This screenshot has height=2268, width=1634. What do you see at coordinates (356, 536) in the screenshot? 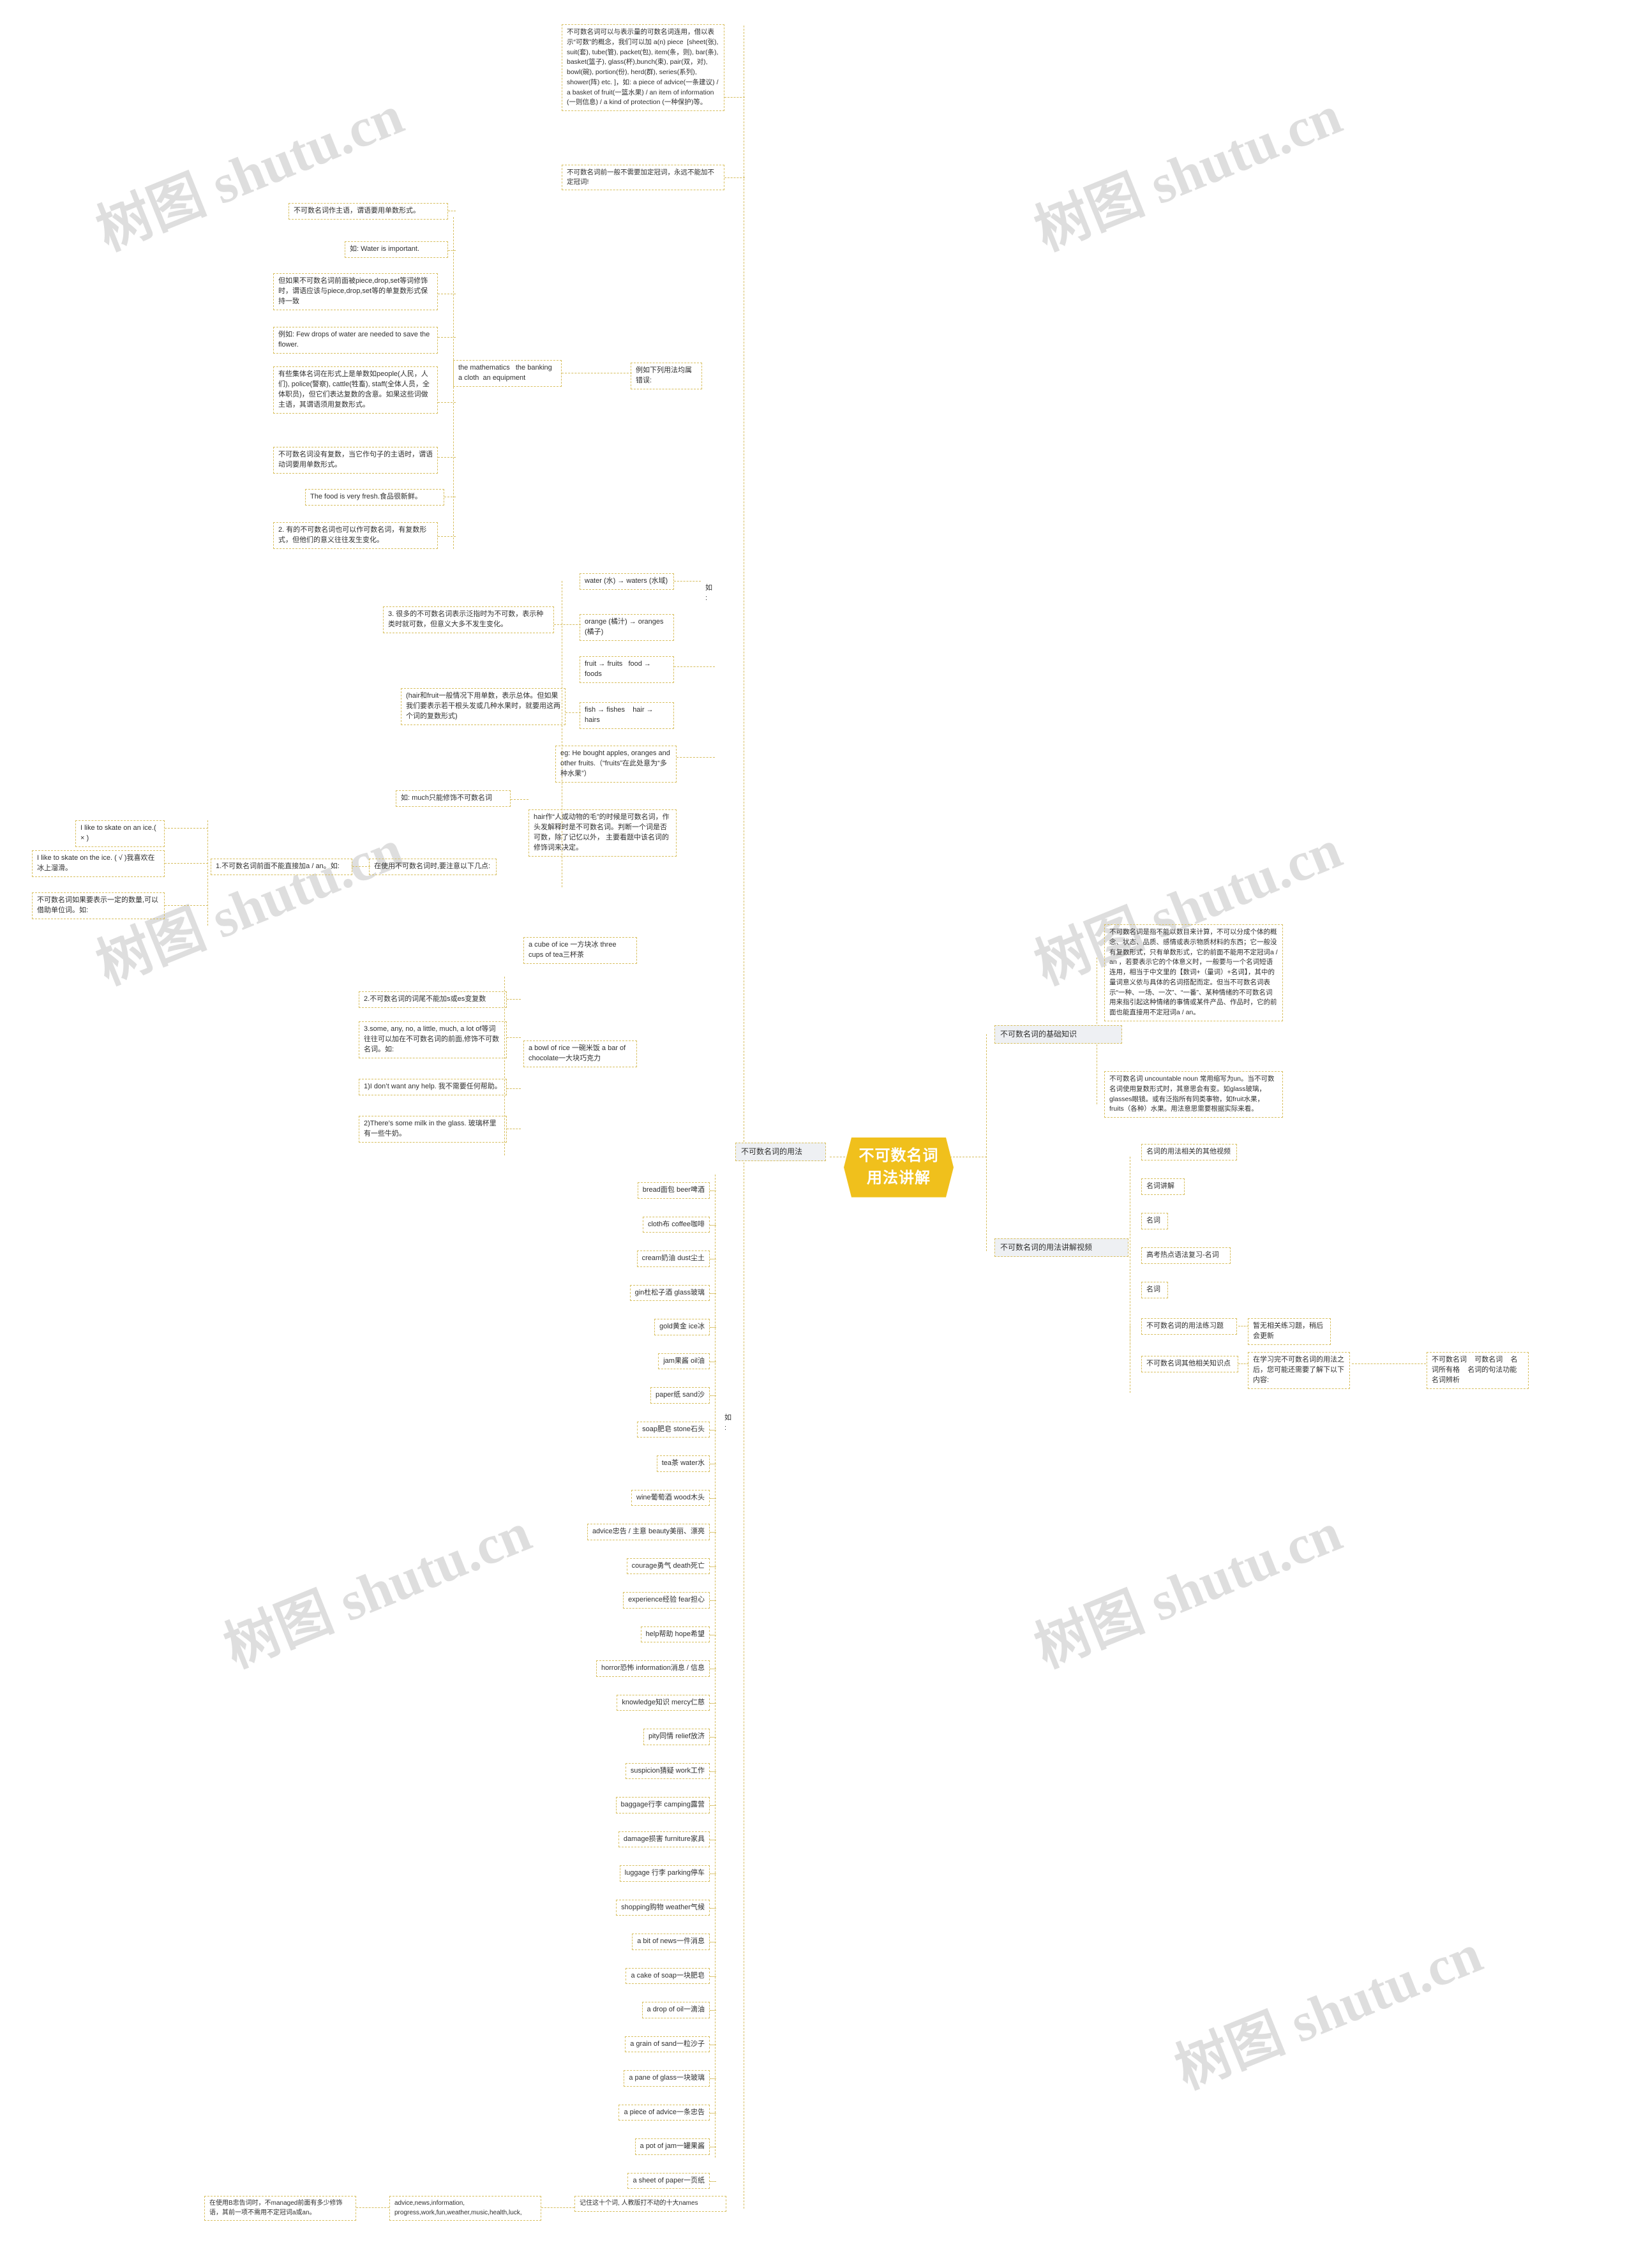
I see `note-rule-2: 2. 有的不可数名词也可以作可数名词，有复数形式，但他们的意义往往发生变化。` at bounding box center [356, 536].